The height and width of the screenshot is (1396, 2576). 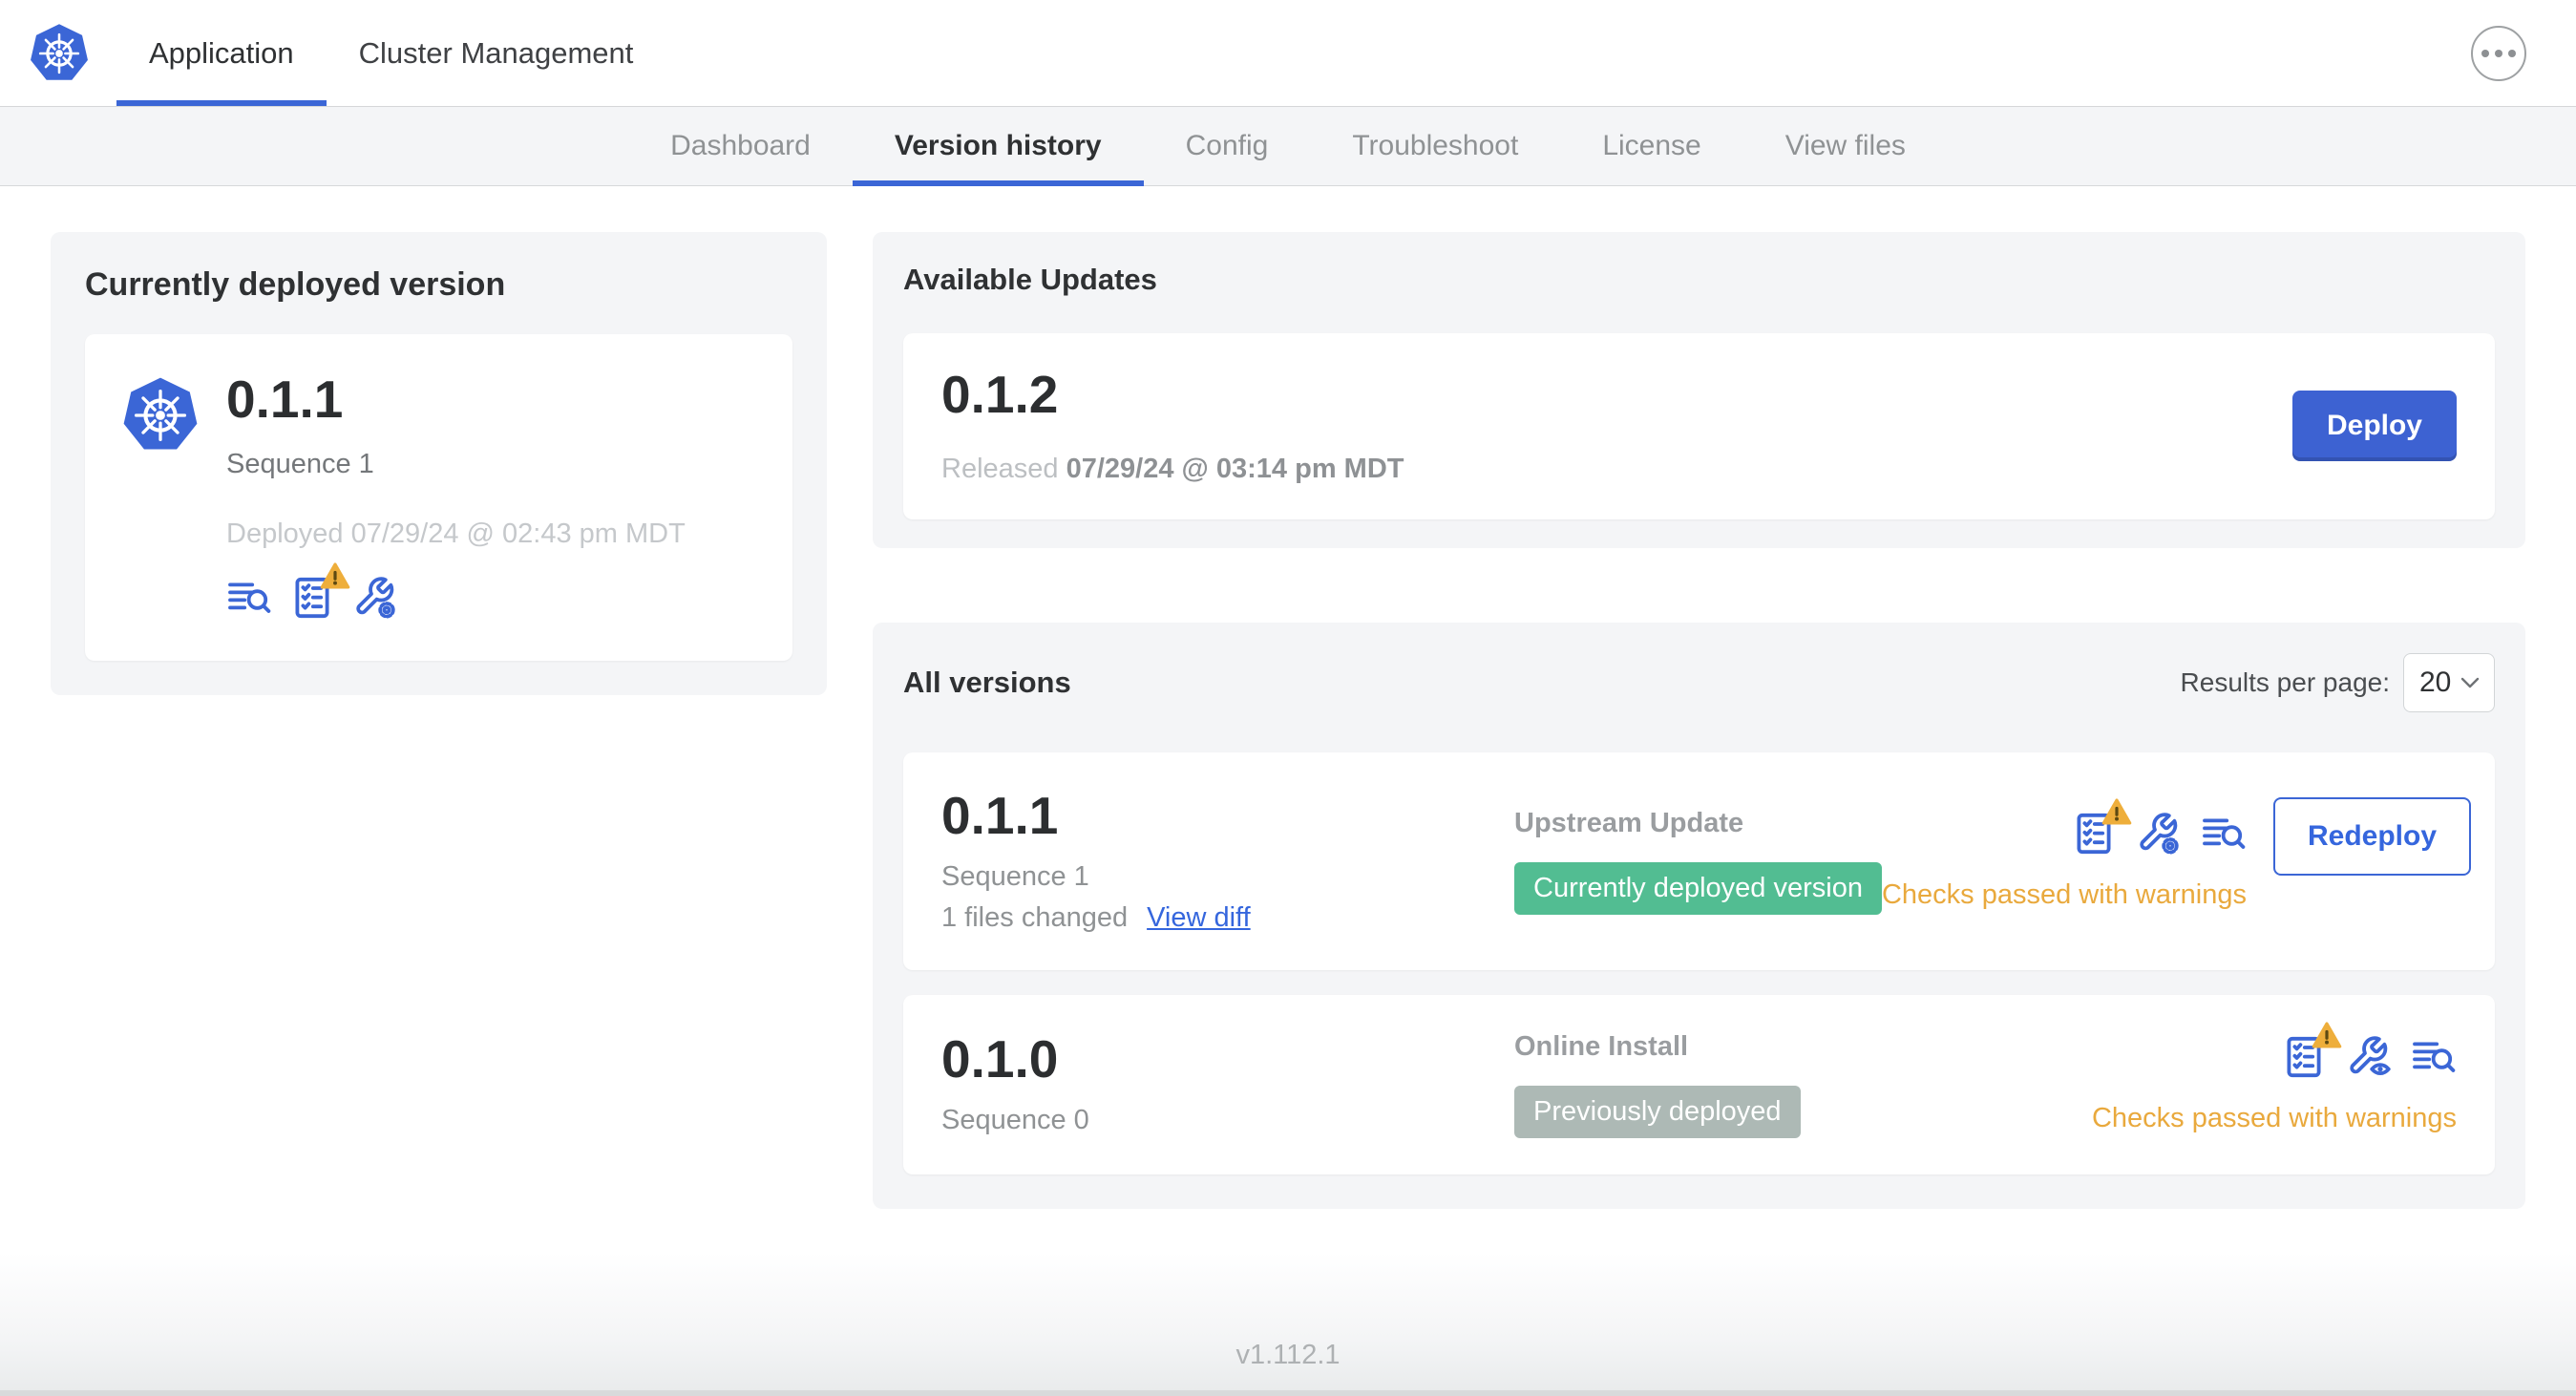 What do you see at coordinates (1035, 917) in the screenshot?
I see `files-changed-label: 1 files changed` at bounding box center [1035, 917].